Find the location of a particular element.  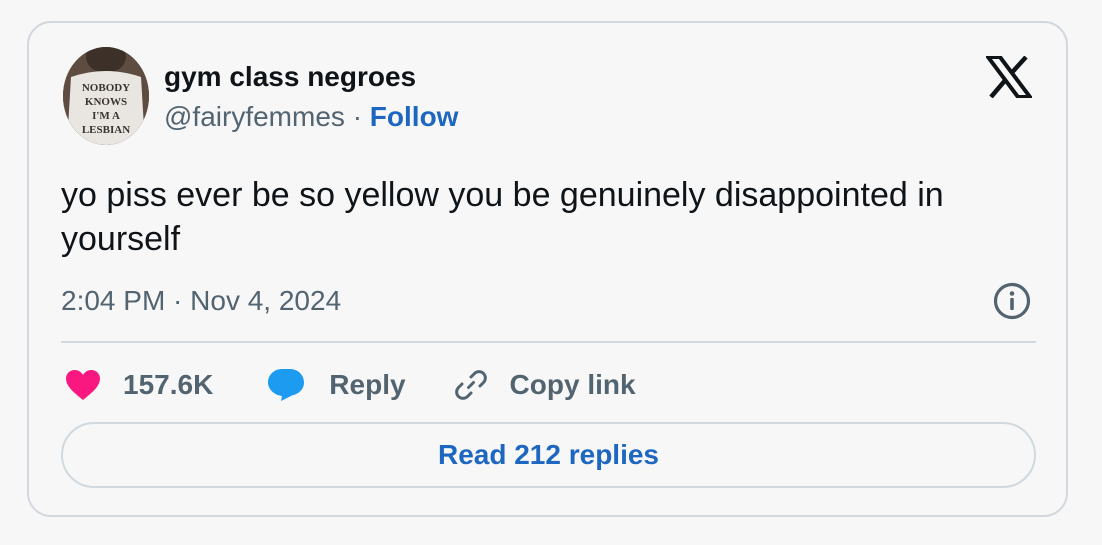

like-count: 157.6K is located at coordinates (168, 384).